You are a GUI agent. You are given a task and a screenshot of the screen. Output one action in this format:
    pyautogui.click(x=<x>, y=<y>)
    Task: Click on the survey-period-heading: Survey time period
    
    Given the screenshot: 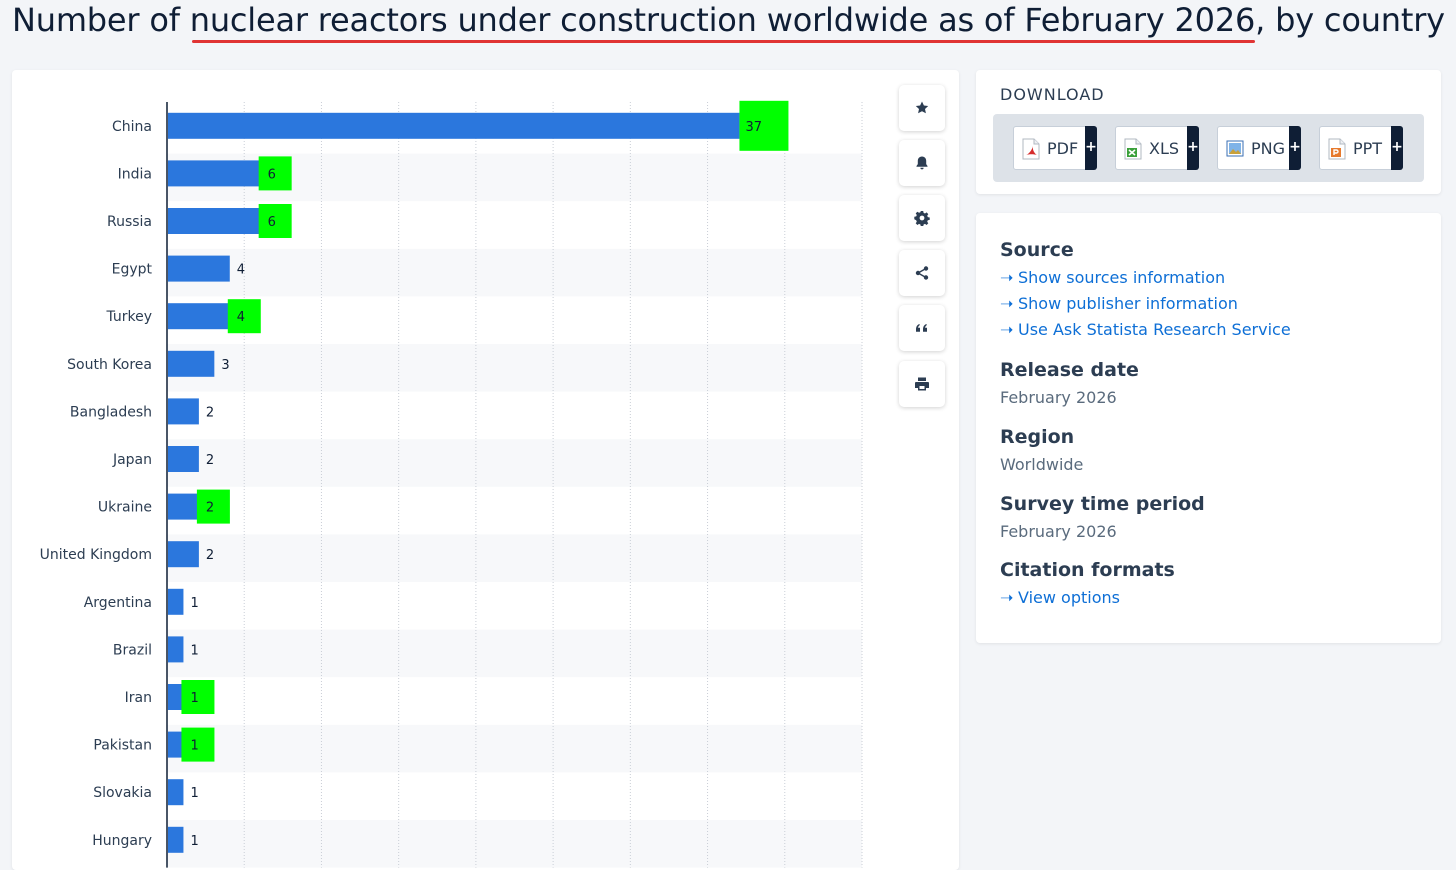 What is the action you would take?
    pyautogui.click(x=1102, y=504)
    